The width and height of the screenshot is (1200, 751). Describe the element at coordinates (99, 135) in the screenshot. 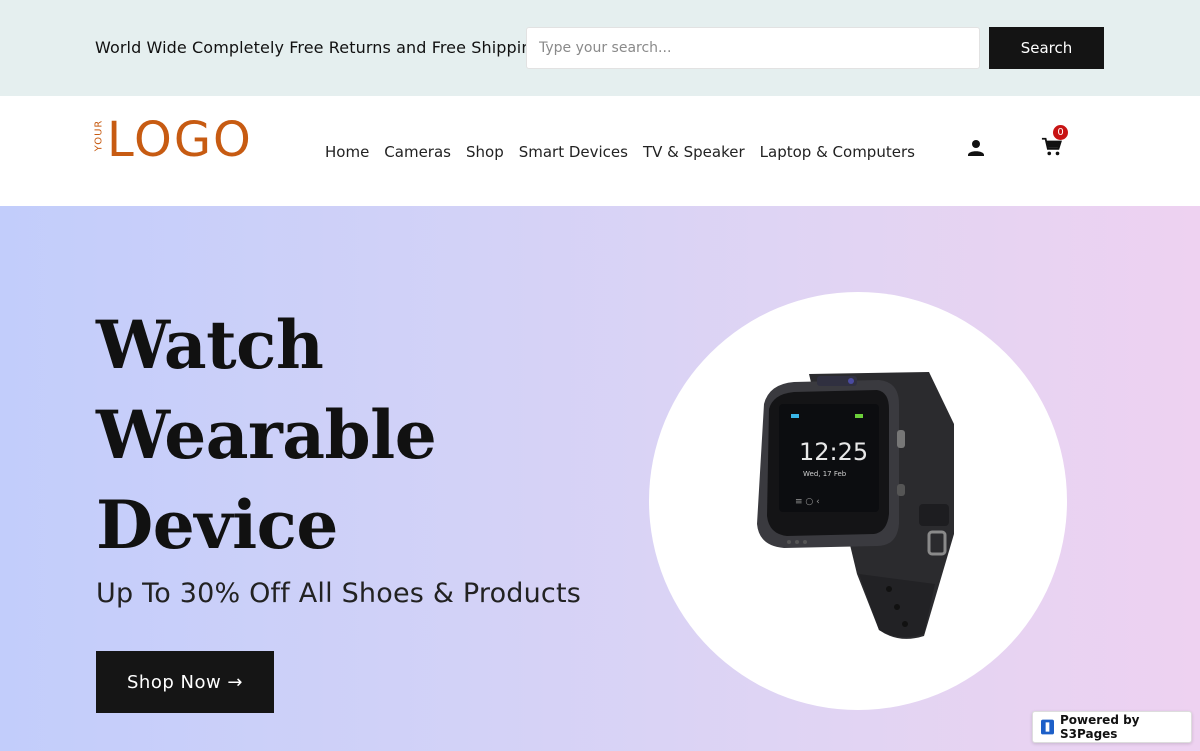

I see `logo-small-text: YOUR` at that location.